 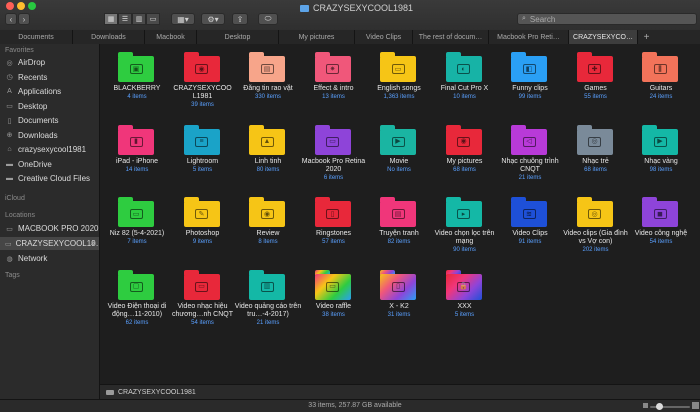 I want to click on folder-icon: ▶, so click(x=660, y=139).